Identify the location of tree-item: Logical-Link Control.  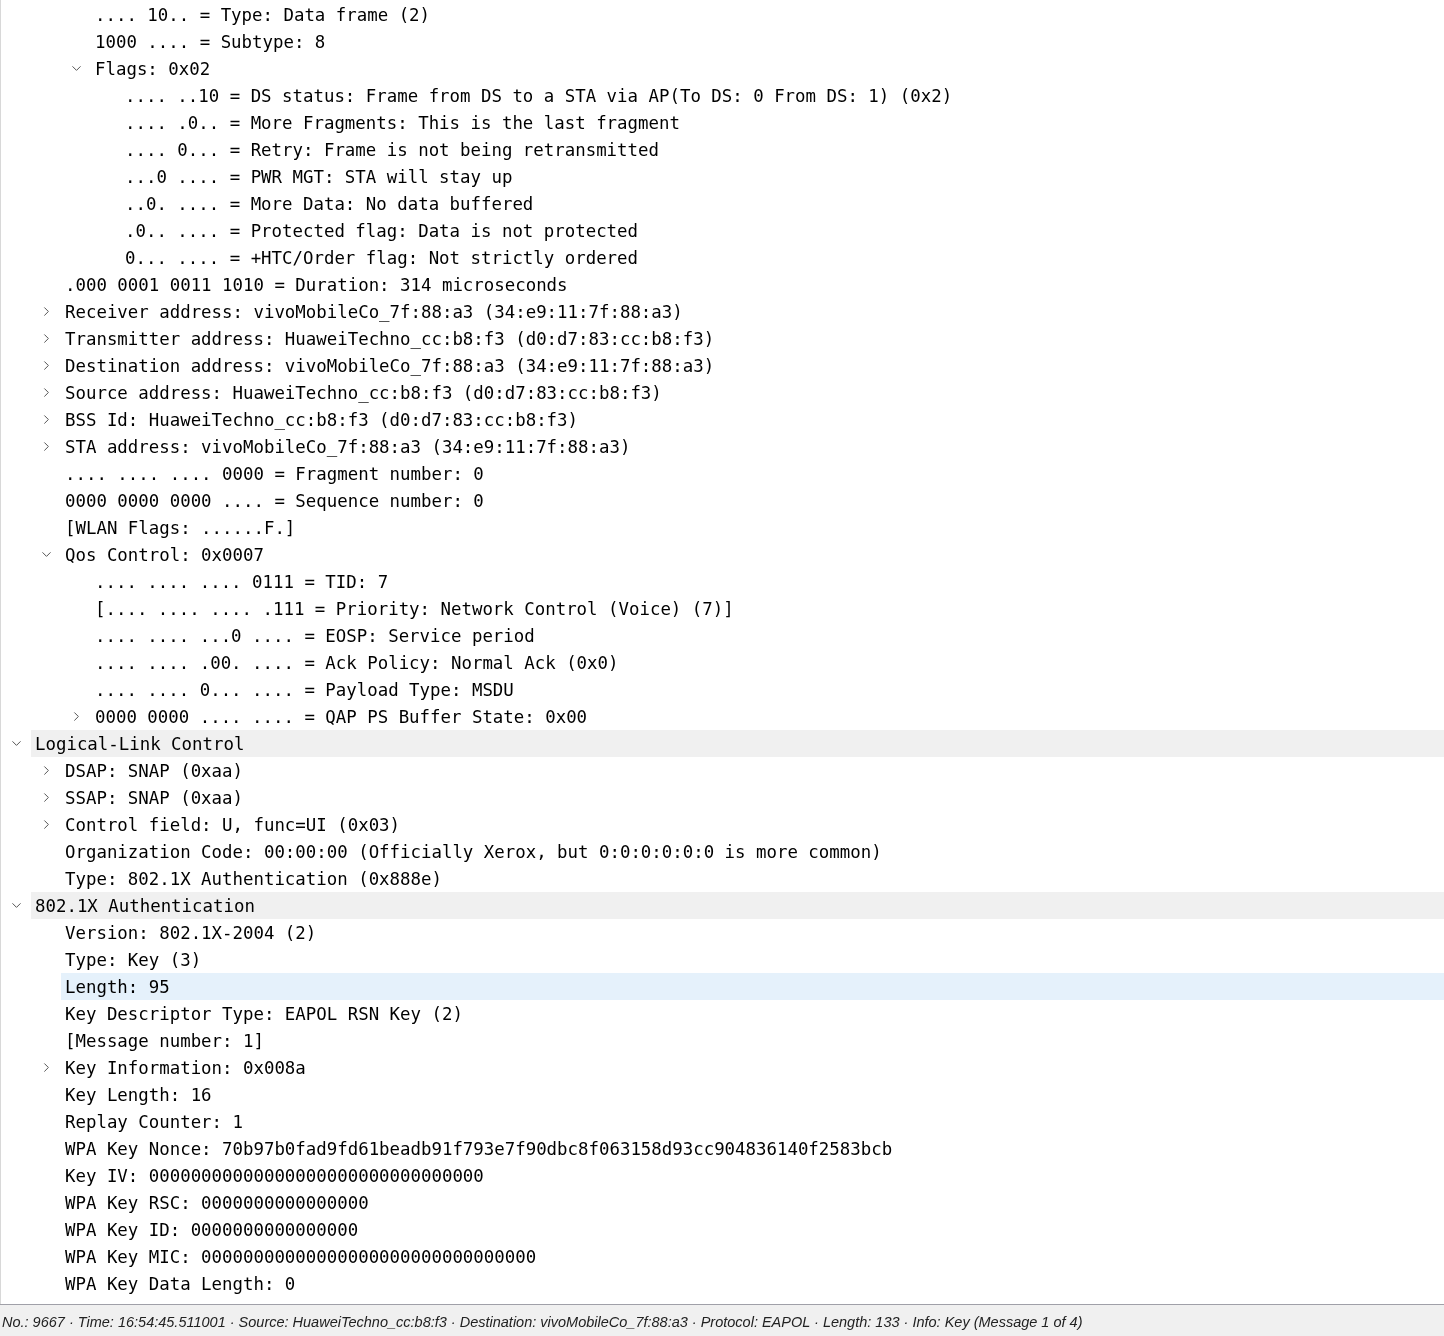
(737, 743).